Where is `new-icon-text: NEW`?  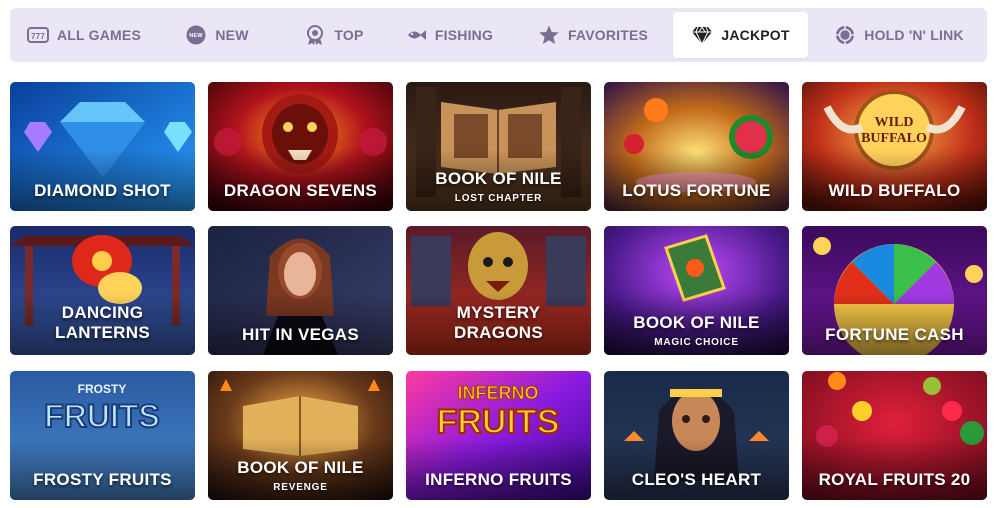
new-icon-text: NEW is located at coordinates (197, 36).